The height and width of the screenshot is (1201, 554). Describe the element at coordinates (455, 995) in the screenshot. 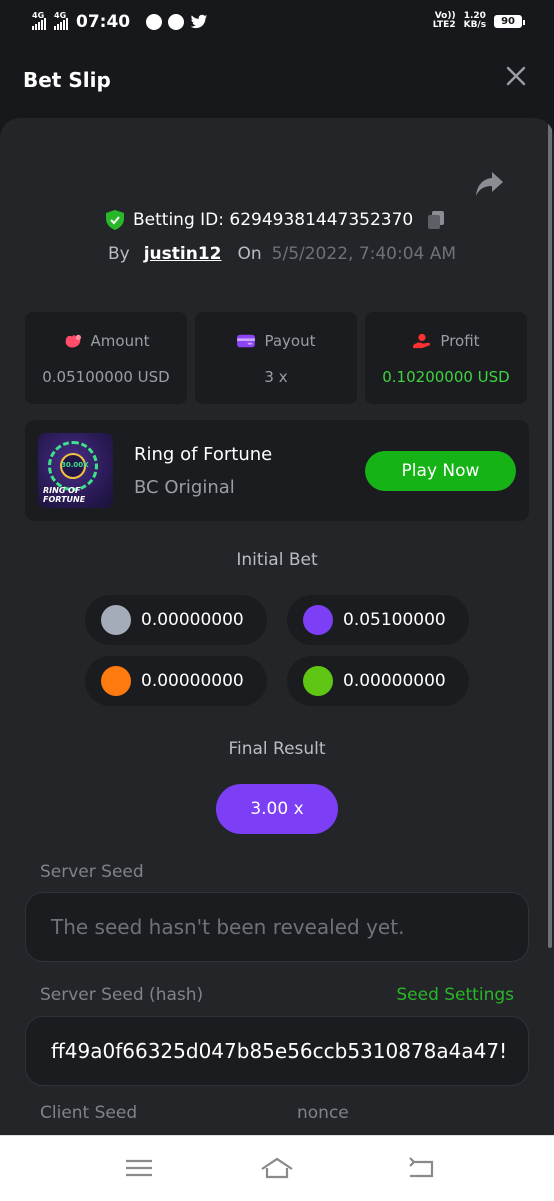

I see `seed-settings-link: Seed Settings` at that location.